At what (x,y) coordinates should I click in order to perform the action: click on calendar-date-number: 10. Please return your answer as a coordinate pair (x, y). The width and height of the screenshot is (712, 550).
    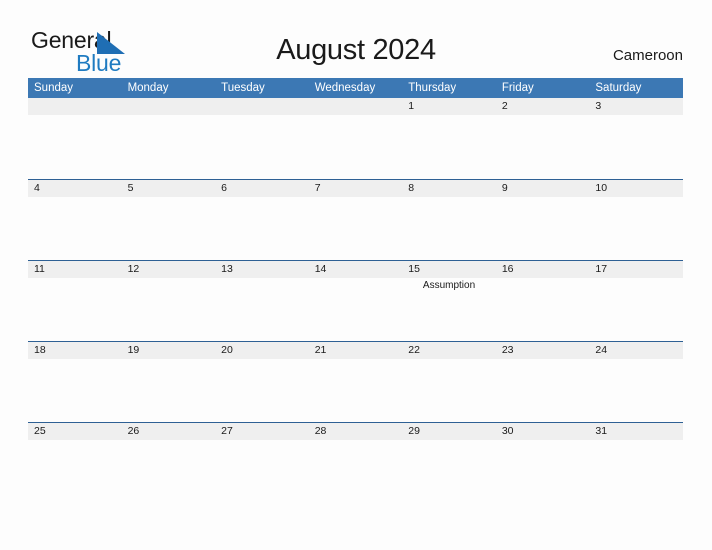
    Looking at the image, I should click on (636, 188).